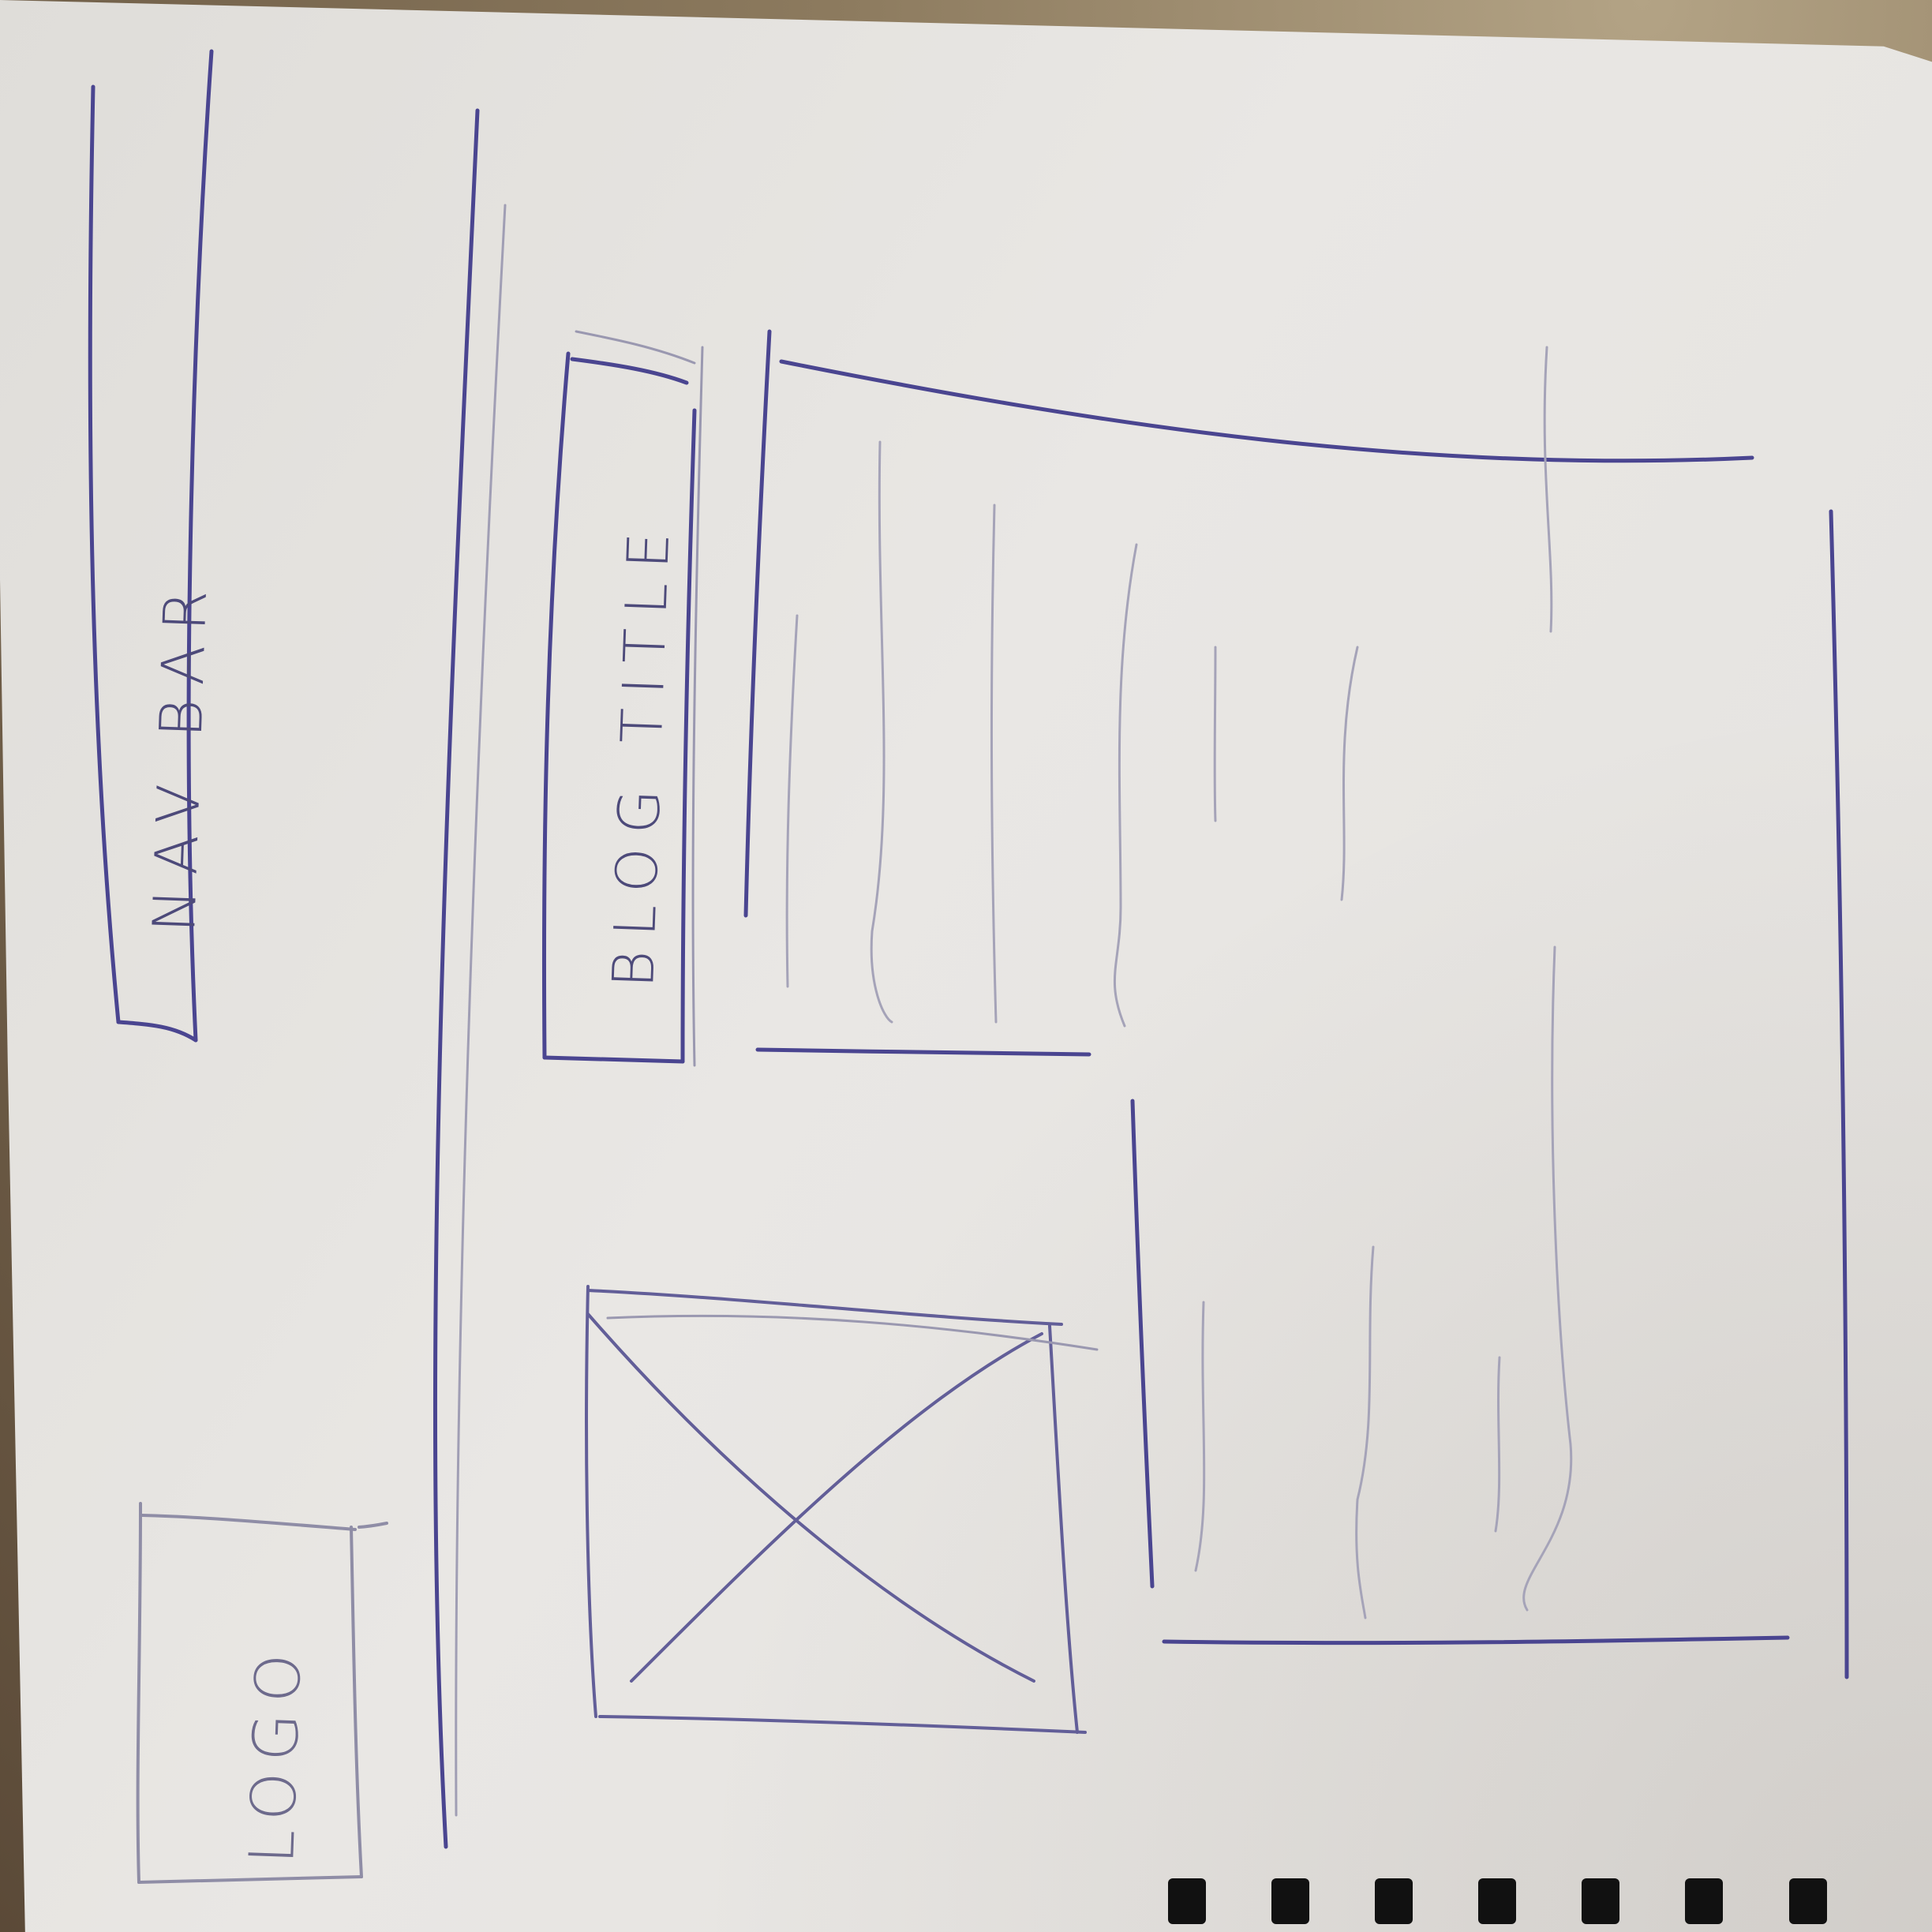  What do you see at coordinates (1528, 1902) in the screenshot?
I see `notebook-ring-holes` at bounding box center [1528, 1902].